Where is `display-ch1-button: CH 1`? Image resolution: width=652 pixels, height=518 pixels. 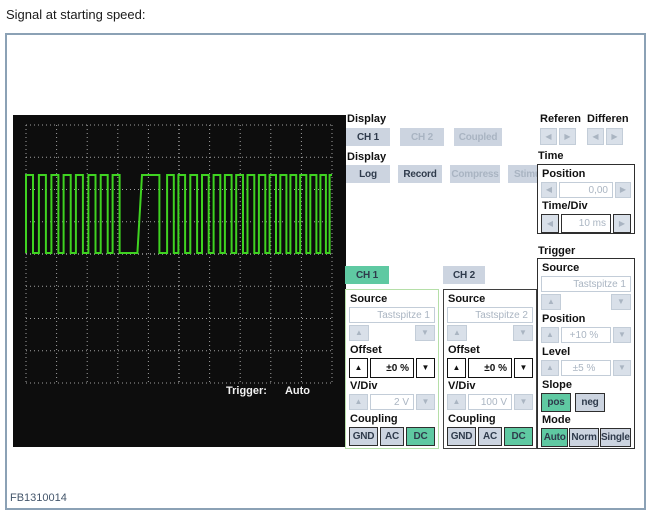
display-ch1-button: CH 1 is located at coordinates (368, 137).